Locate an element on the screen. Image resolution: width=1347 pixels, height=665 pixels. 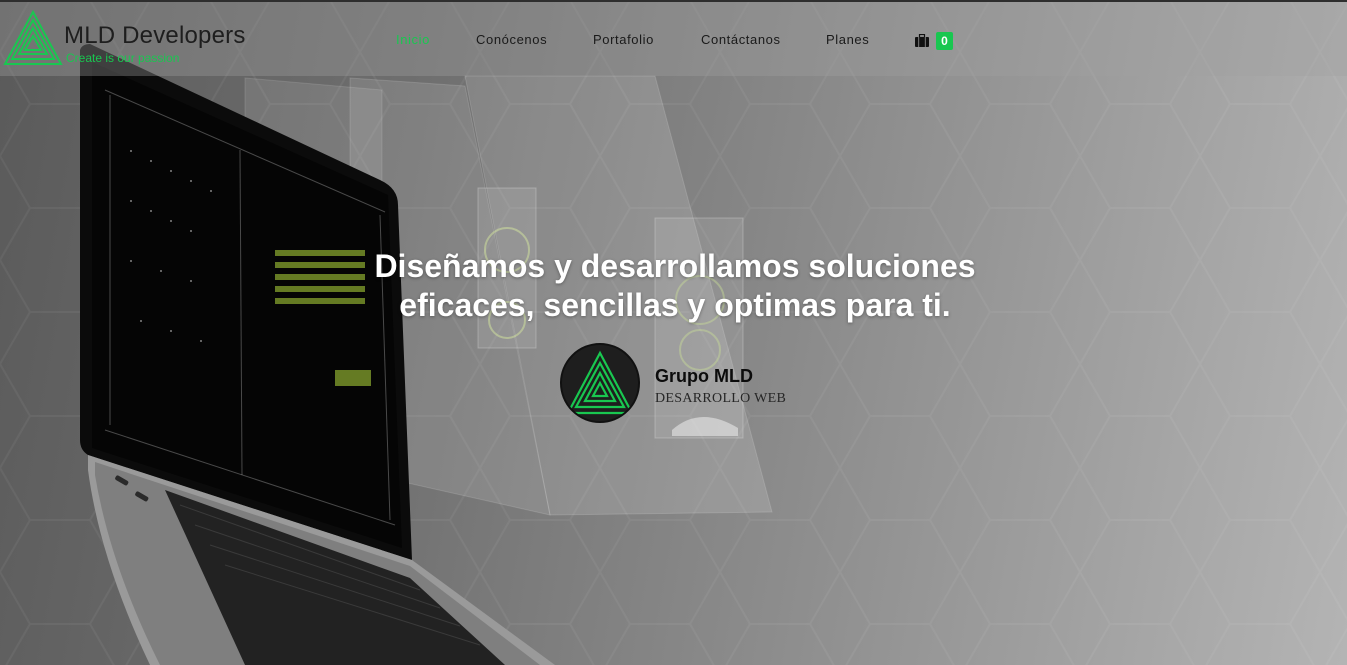
group-avatar is located at coordinates (600, 383).